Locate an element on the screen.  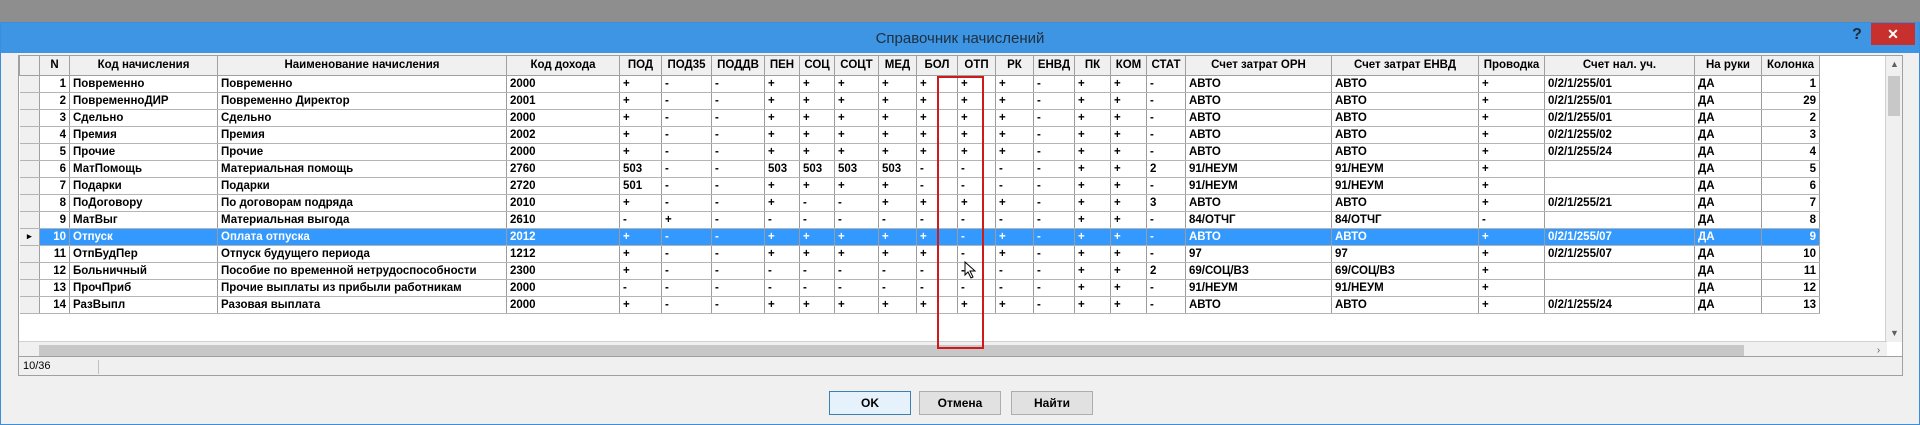
table-cell: По договорам подряда is located at coordinates (362, 203).